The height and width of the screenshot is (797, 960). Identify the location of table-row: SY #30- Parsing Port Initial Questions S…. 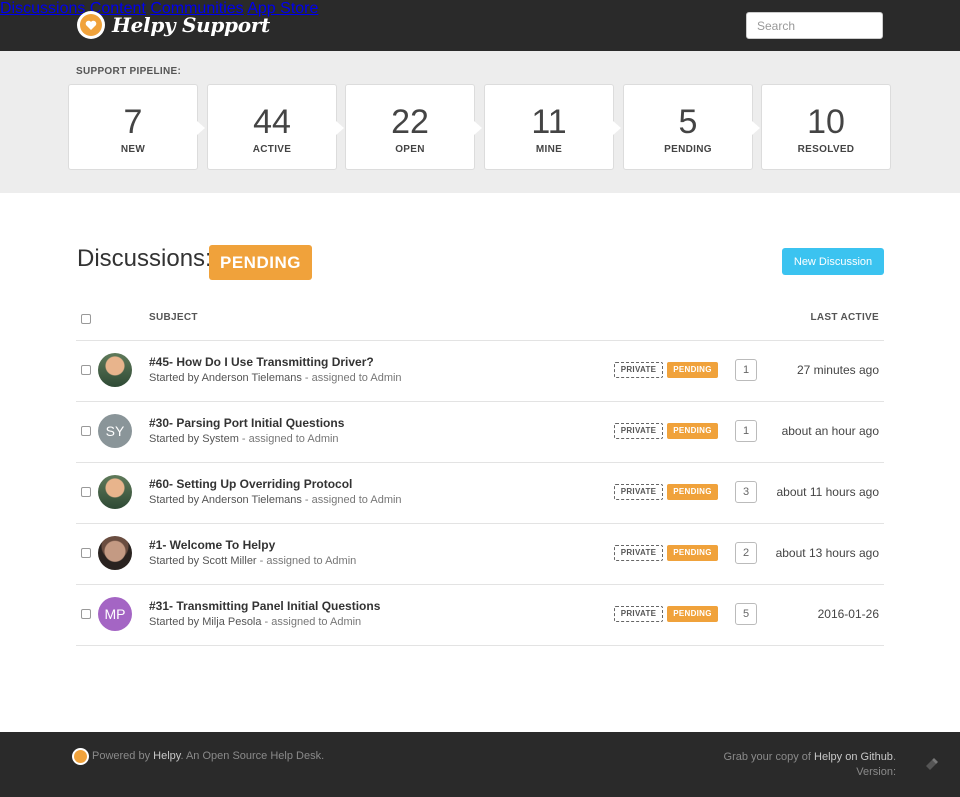
(480, 431).